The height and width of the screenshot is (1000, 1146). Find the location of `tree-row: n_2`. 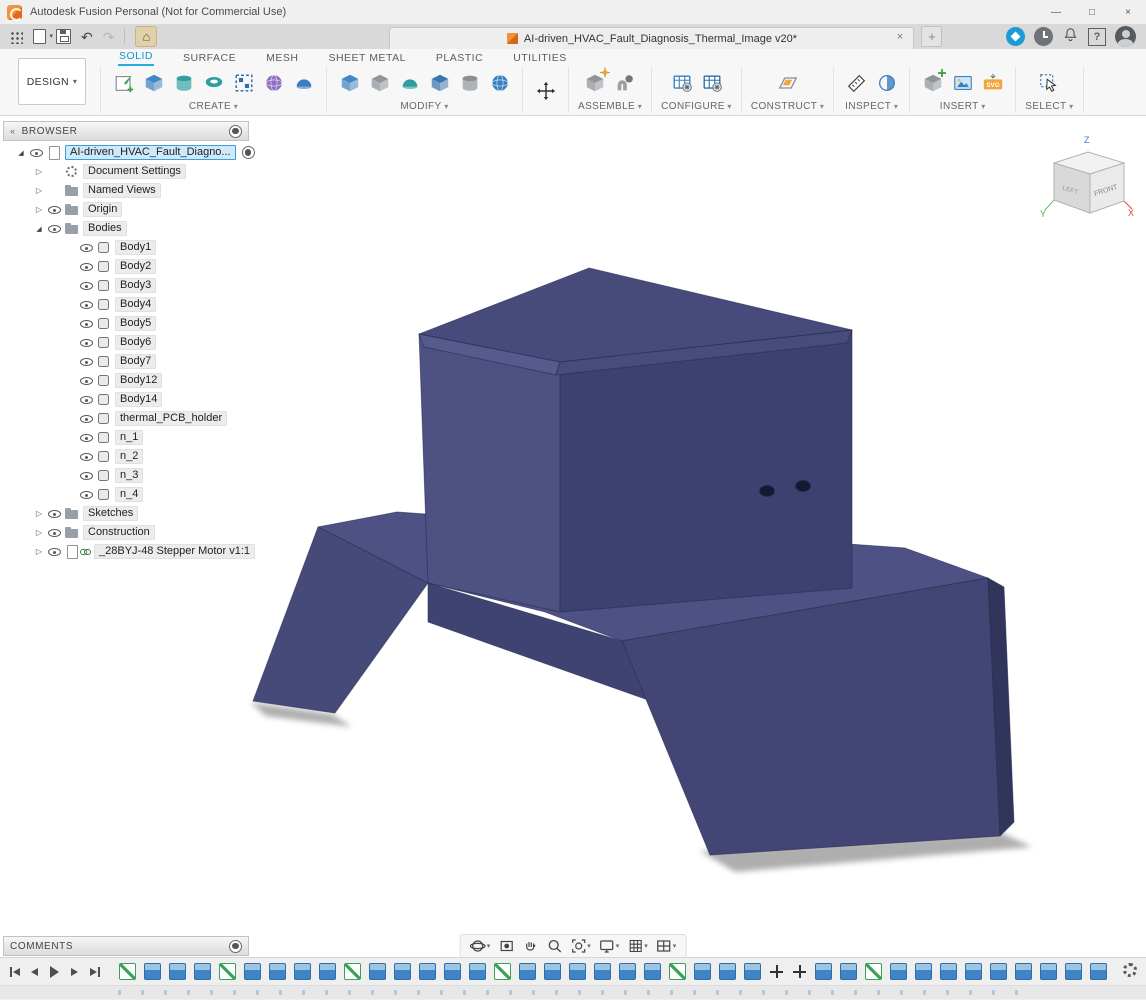

tree-row: n_2 is located at coordinates (126, 456).